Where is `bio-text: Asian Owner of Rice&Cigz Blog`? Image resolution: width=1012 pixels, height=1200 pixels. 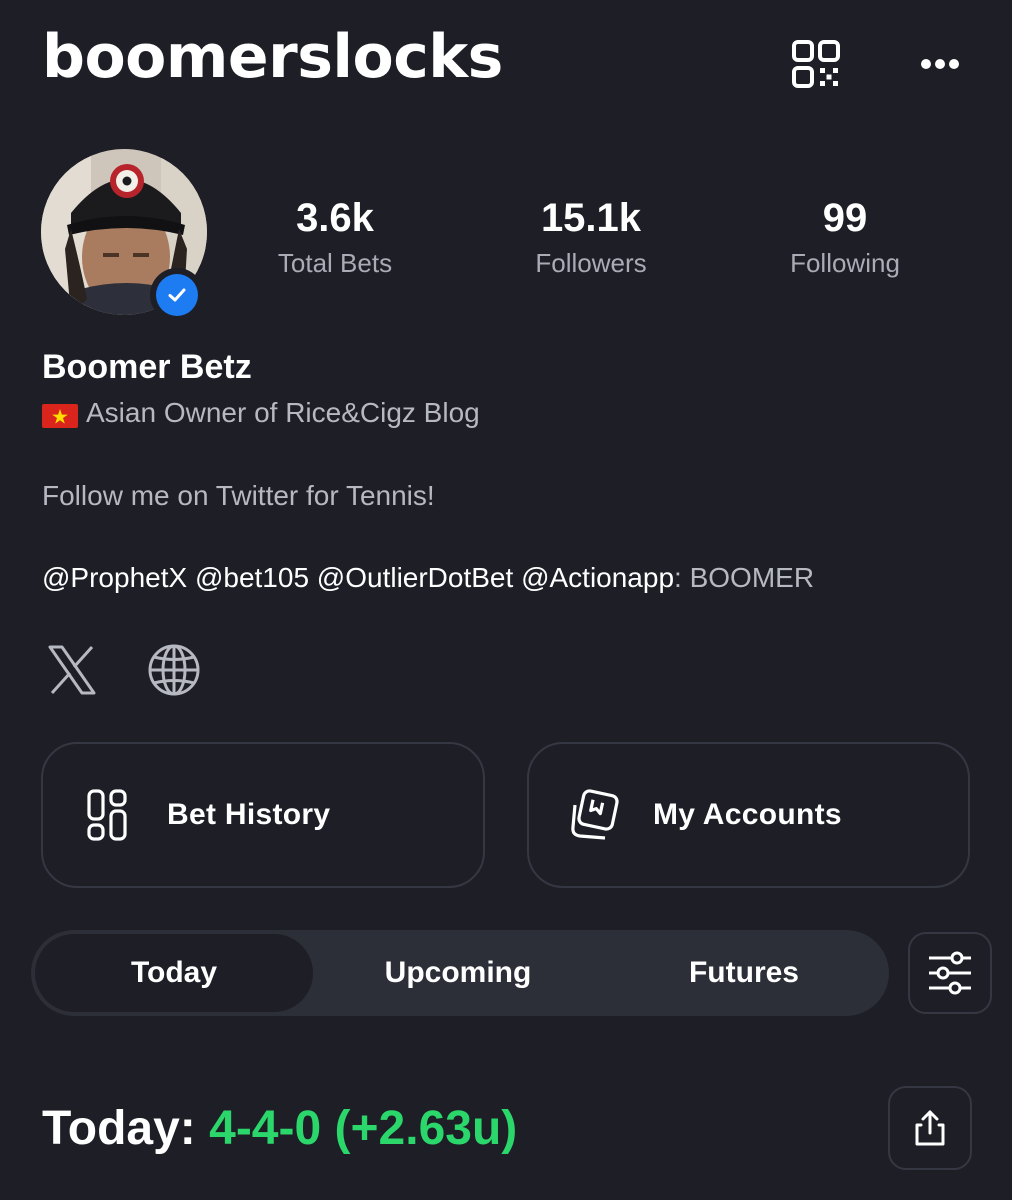
bio-text: Asian Owner of Rice&Cigz Blog is located at coordinates (283, 412).